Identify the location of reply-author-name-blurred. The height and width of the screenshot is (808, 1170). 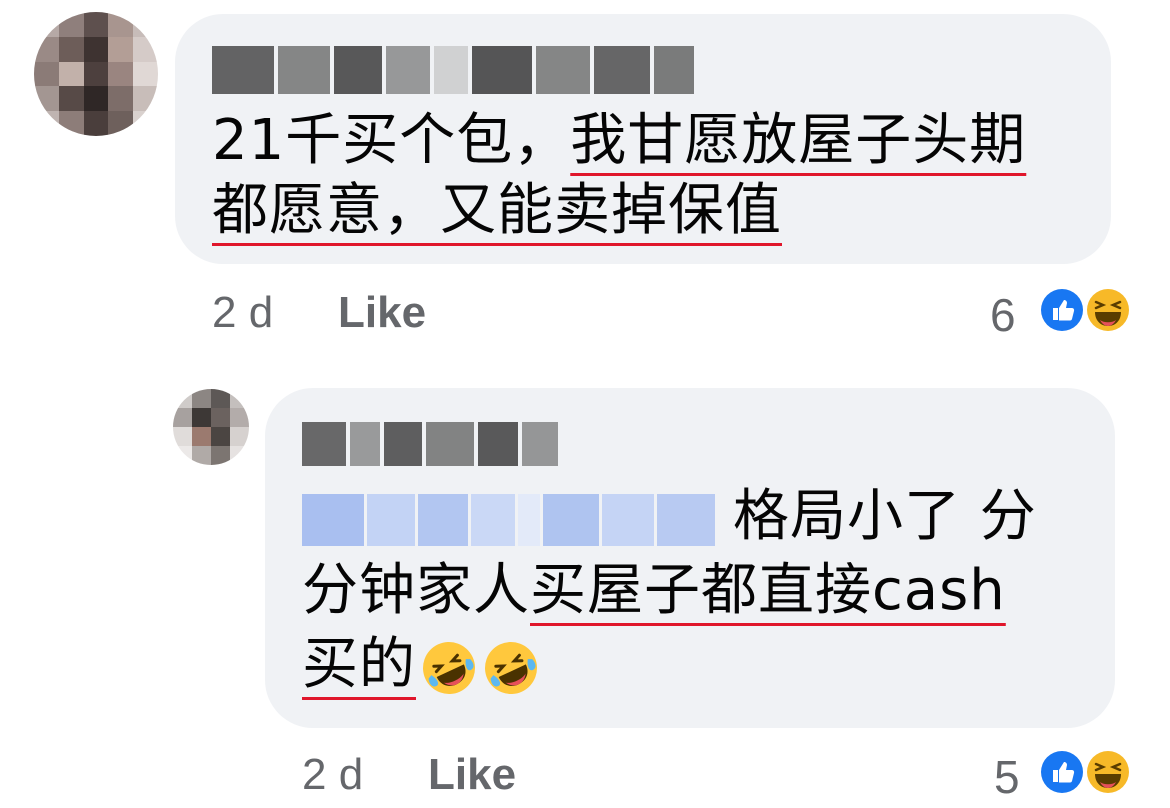
(430, 444).